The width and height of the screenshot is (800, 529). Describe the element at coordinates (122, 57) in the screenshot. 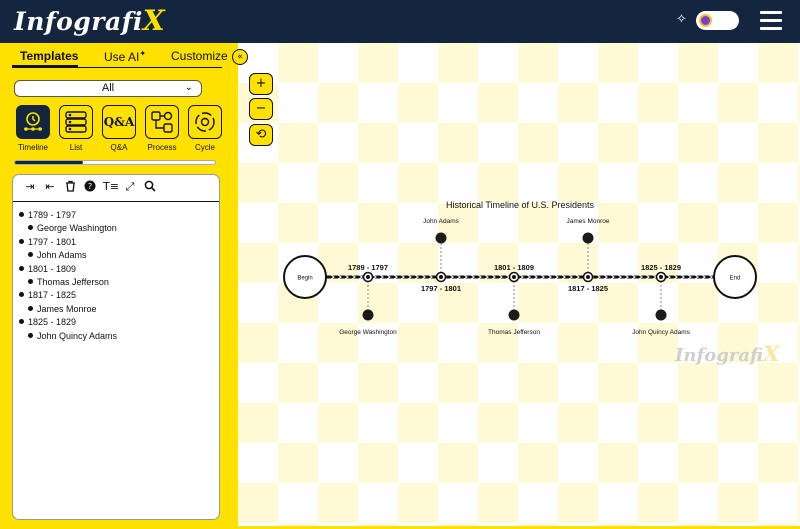

I see `tab-use-ai-label: Use AI` at that location.